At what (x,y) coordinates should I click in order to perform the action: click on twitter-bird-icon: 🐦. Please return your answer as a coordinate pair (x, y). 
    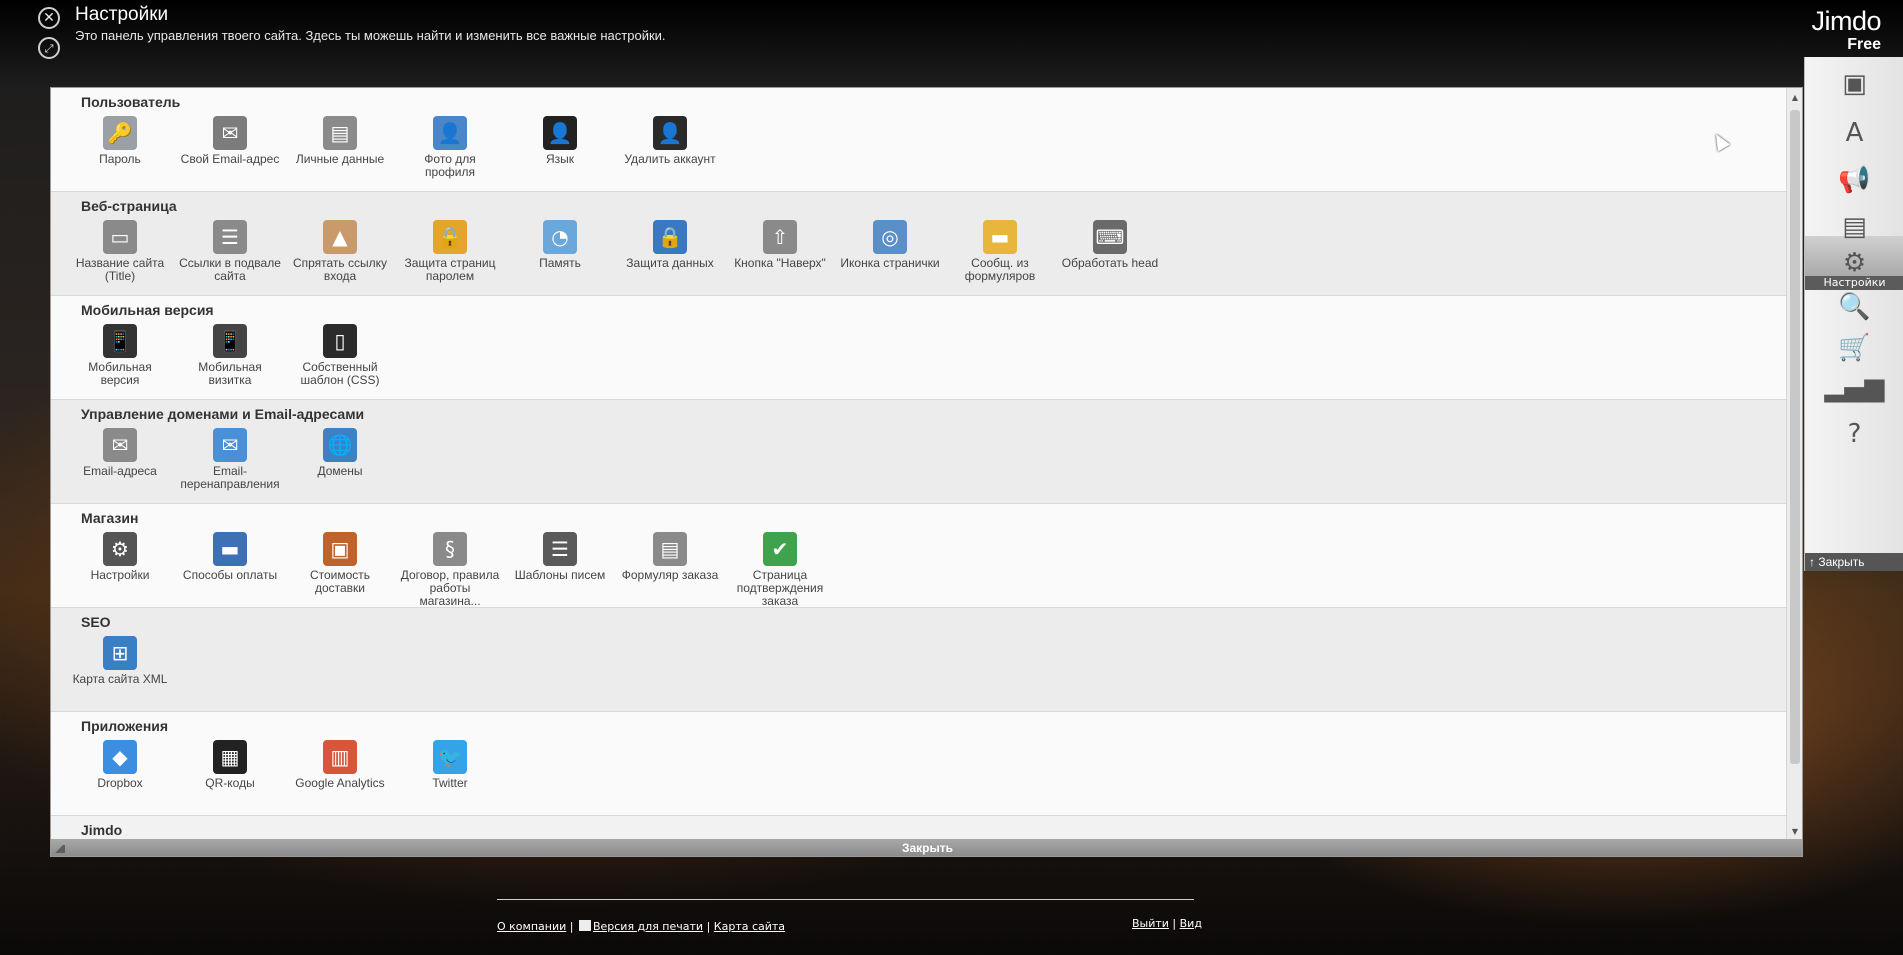
    Looking at the image, I should click on (450, 757).